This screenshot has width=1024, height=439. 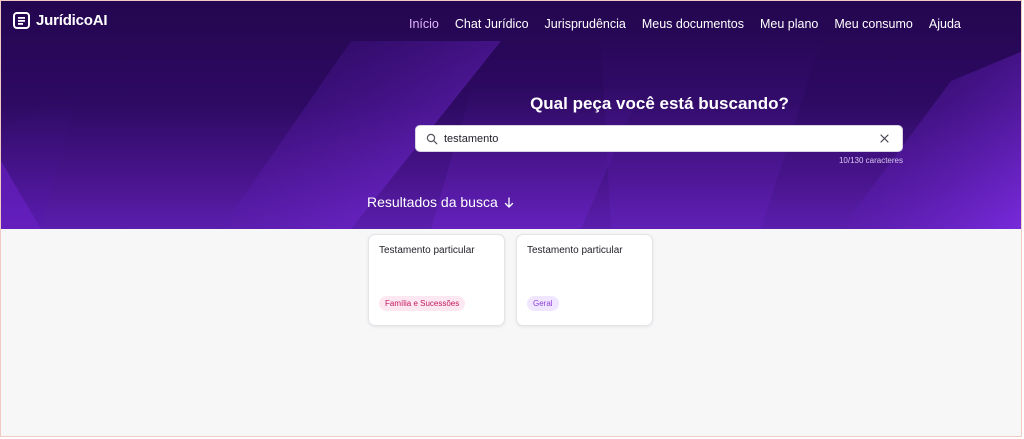 I want to click on nav-item-meu-consumo: Meu consumo, so click(x=873, y=24).